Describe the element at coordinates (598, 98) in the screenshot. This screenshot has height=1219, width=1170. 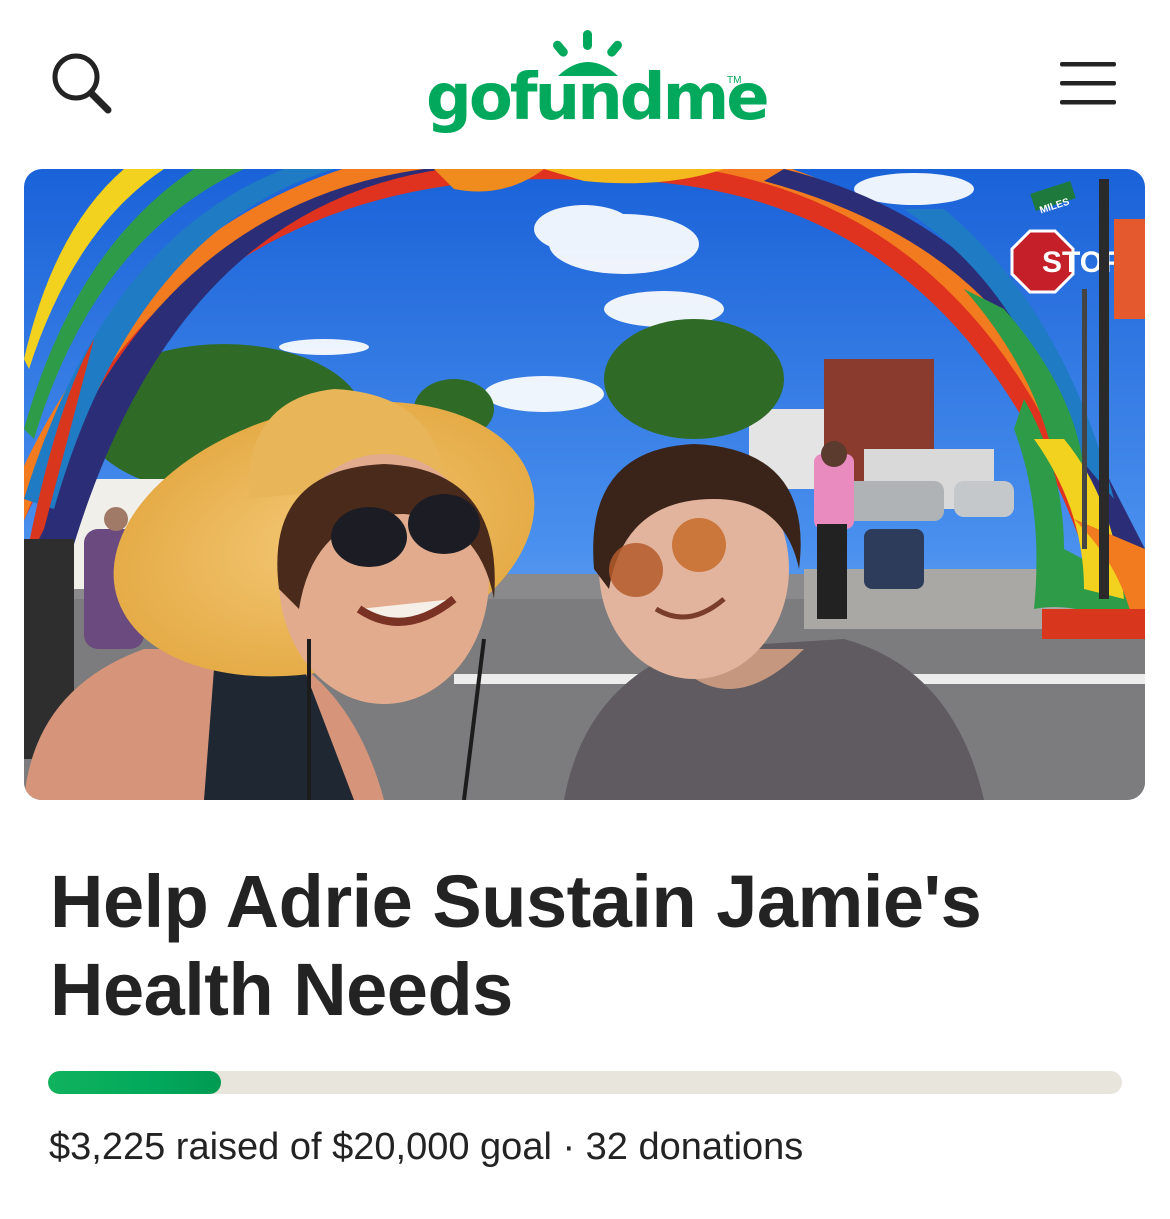
I see `logo-wordmark: gofundme` at that location.